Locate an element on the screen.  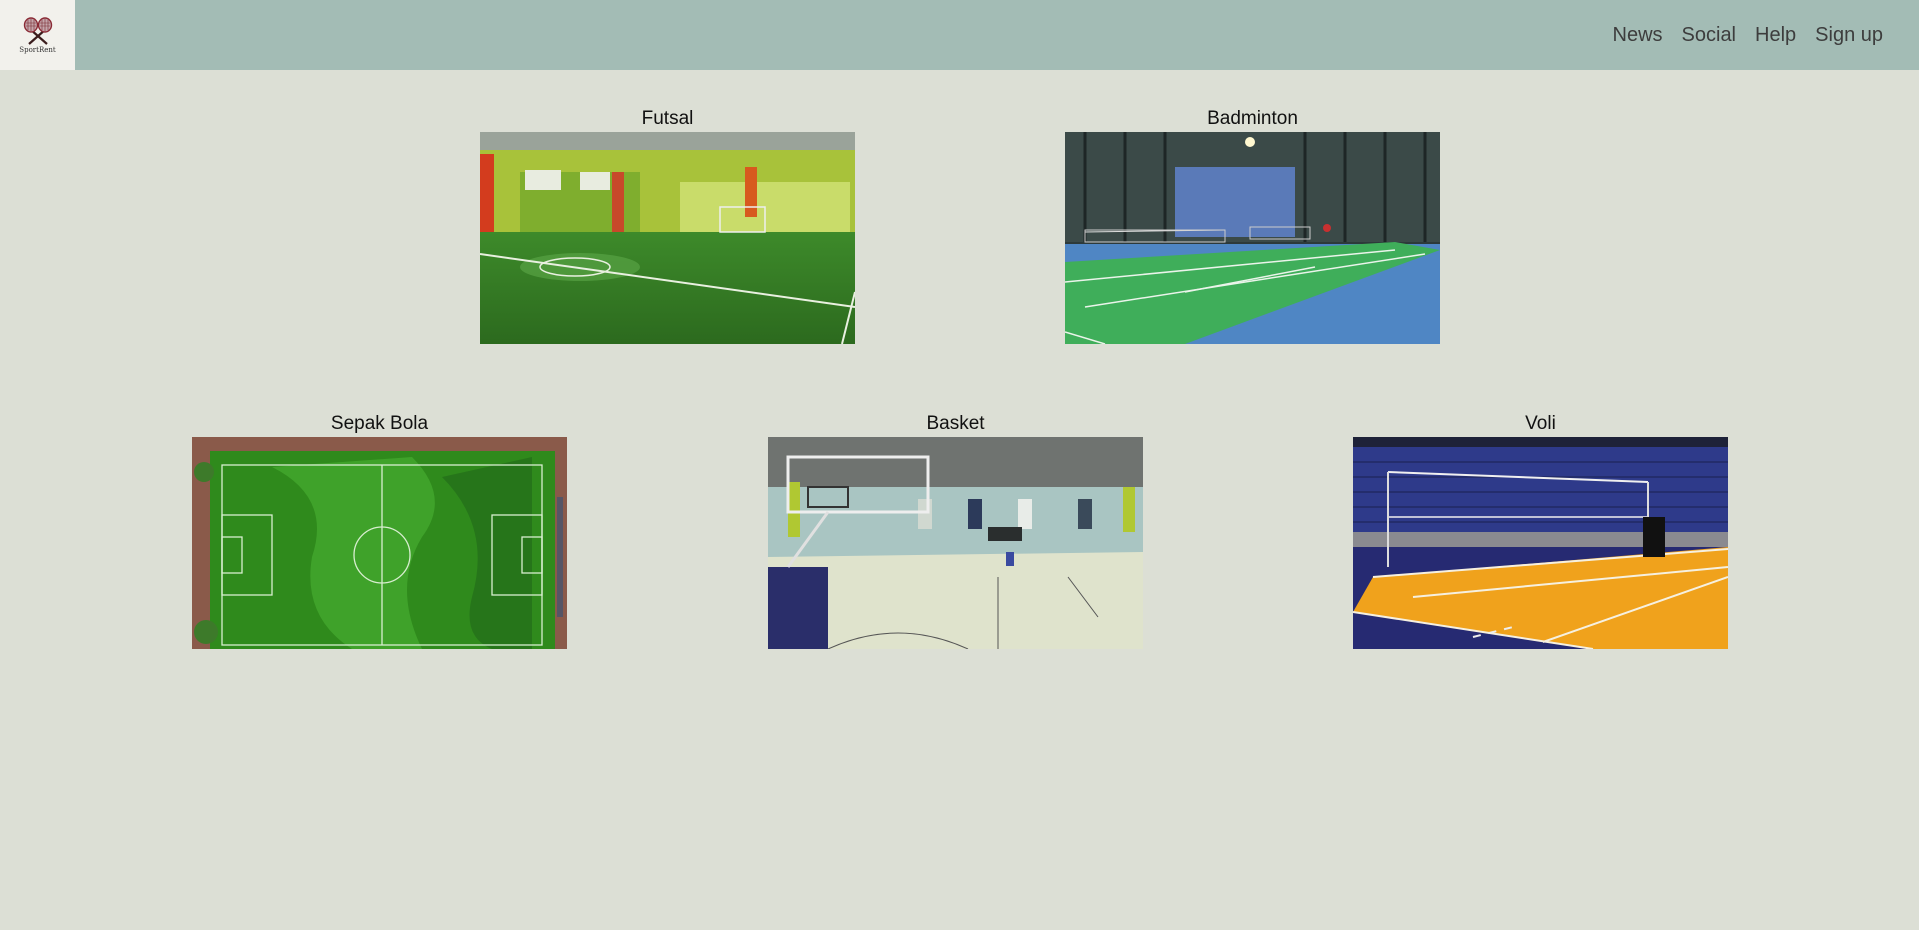
venue-title: Badminton is located at coordinates (1252, 118).